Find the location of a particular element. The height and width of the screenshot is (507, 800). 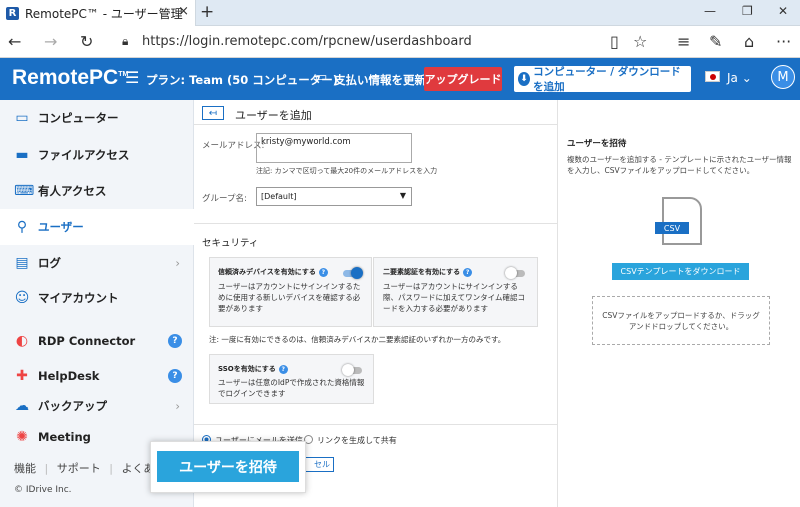

language-label: Ja is located at coordinates (732, 78).